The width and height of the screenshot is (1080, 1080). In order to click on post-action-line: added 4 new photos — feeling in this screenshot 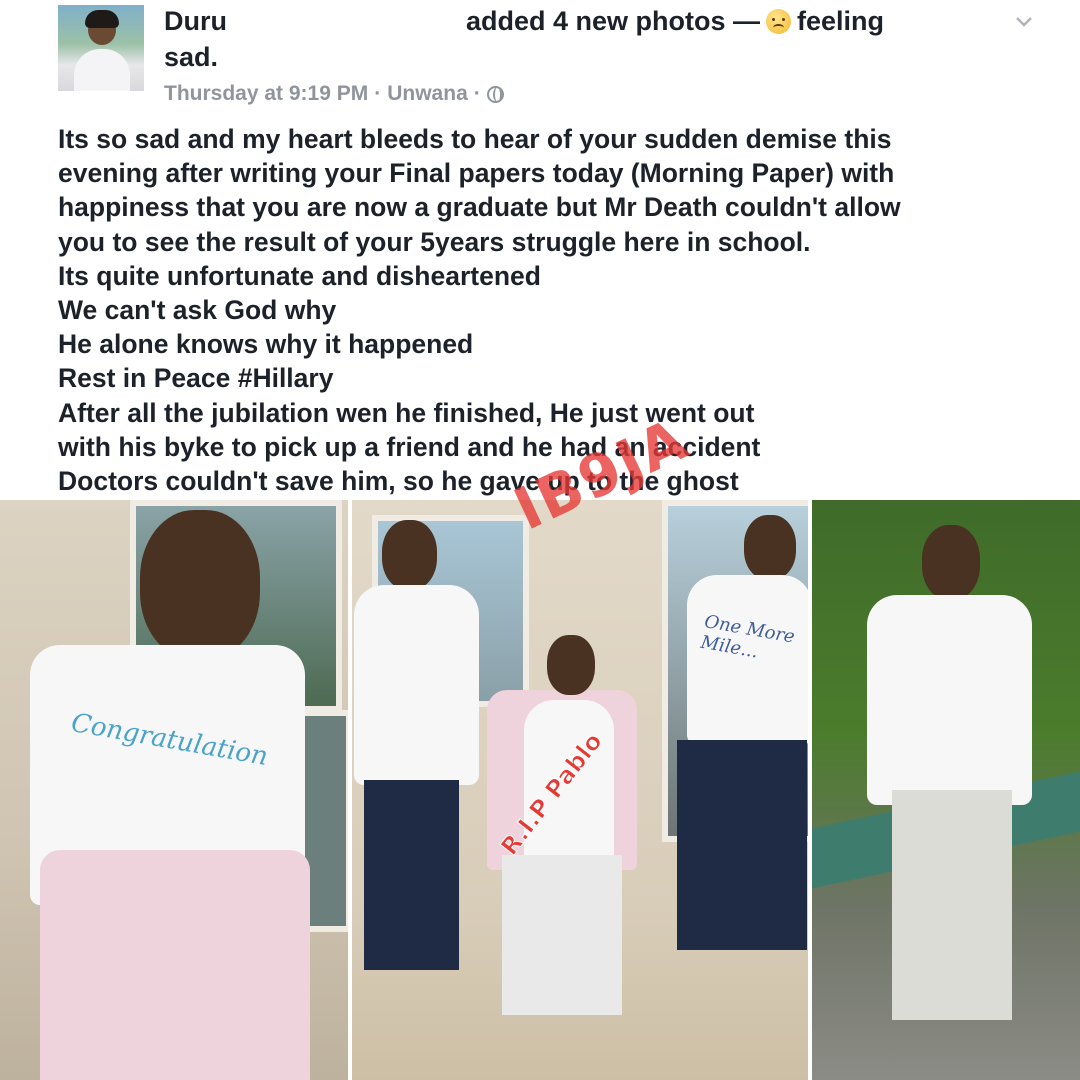, I will do `click(675, 21)`.